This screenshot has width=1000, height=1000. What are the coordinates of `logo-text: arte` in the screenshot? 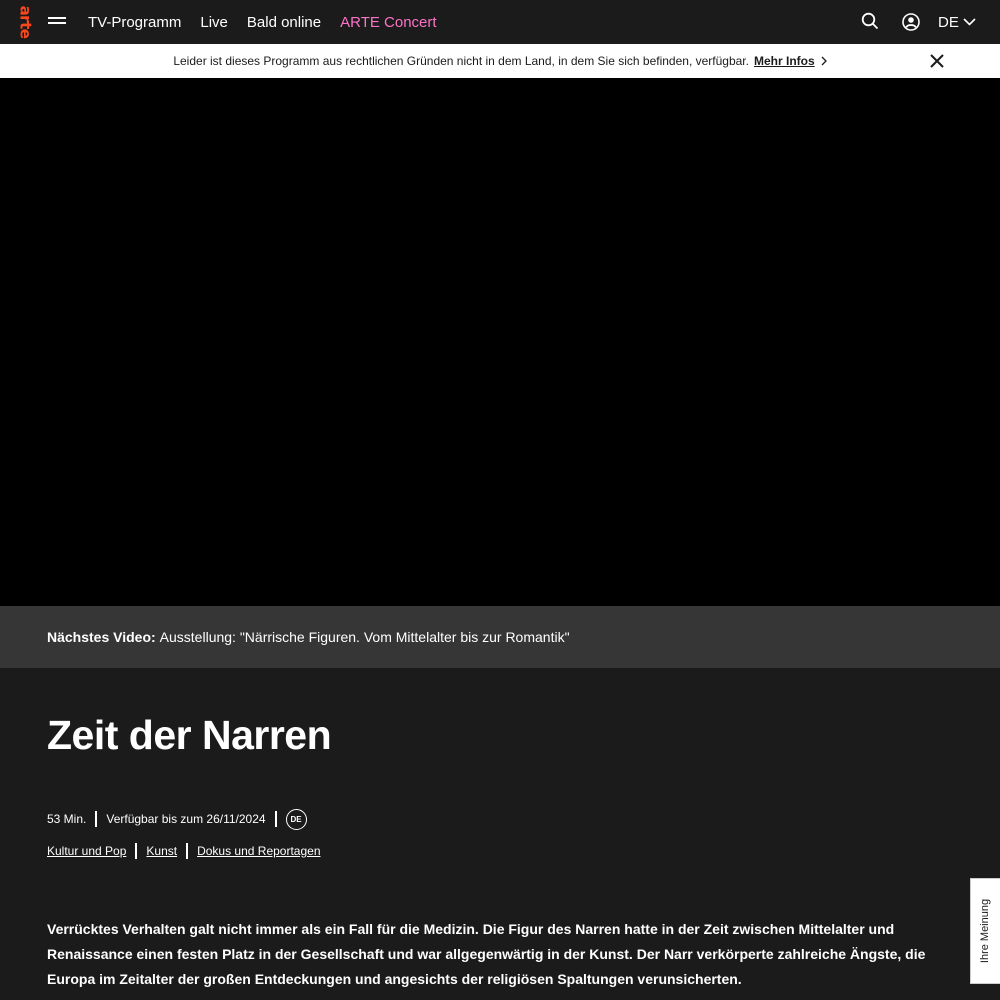 It's located at (25, 22).